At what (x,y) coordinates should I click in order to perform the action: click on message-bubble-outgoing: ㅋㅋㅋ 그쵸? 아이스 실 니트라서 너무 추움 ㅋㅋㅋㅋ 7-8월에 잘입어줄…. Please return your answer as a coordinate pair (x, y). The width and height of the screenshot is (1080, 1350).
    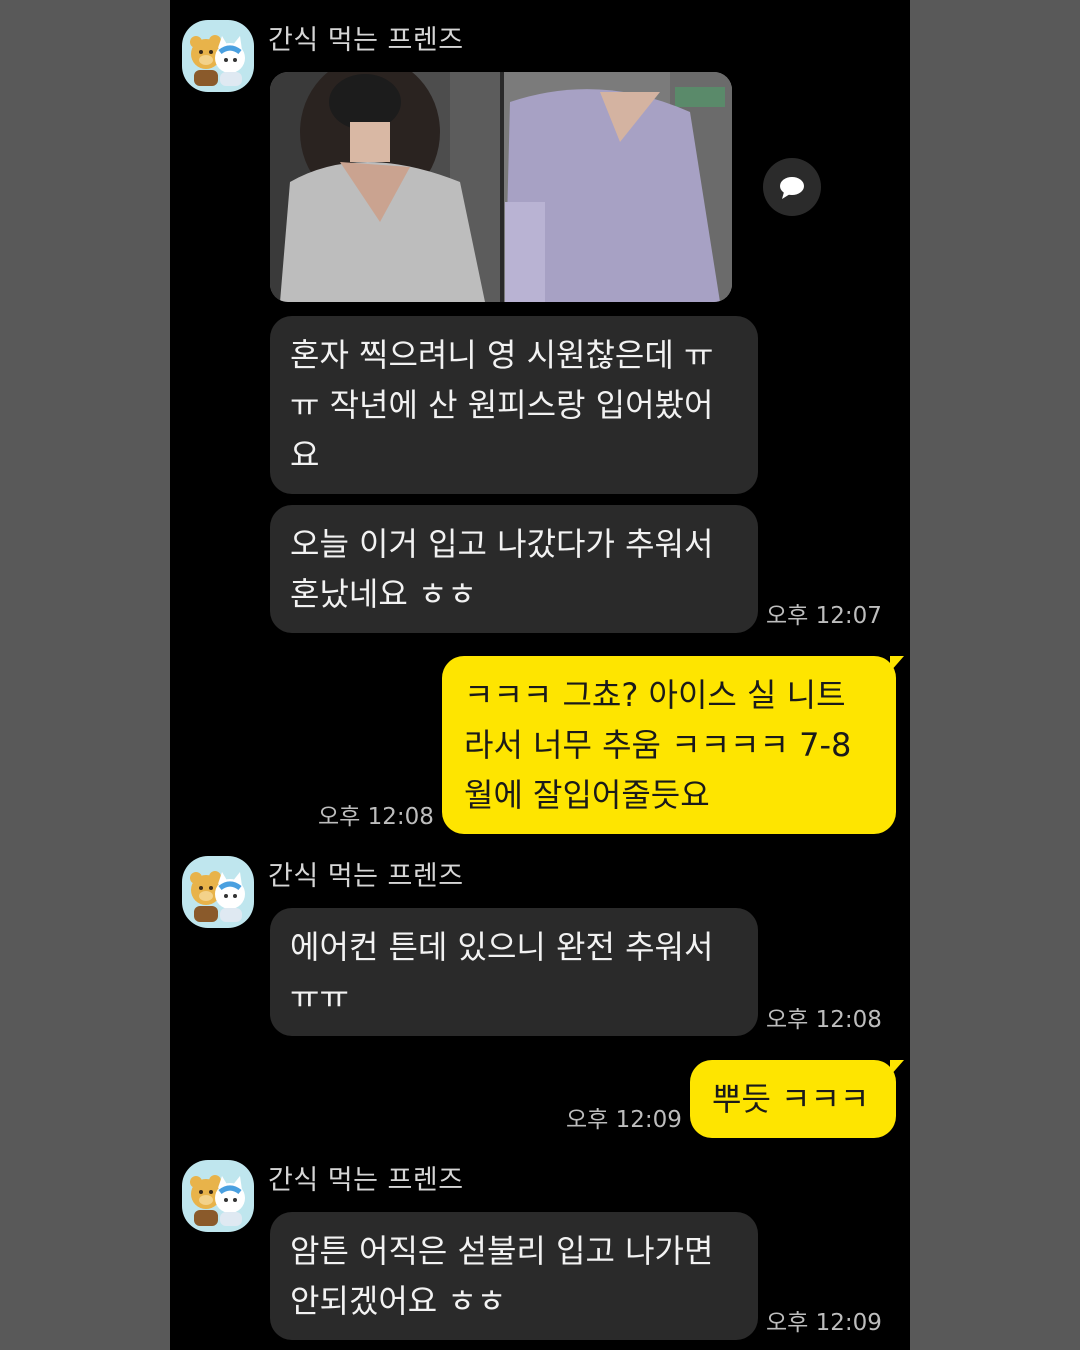
    Looking at the image, I should click on (673, 745).